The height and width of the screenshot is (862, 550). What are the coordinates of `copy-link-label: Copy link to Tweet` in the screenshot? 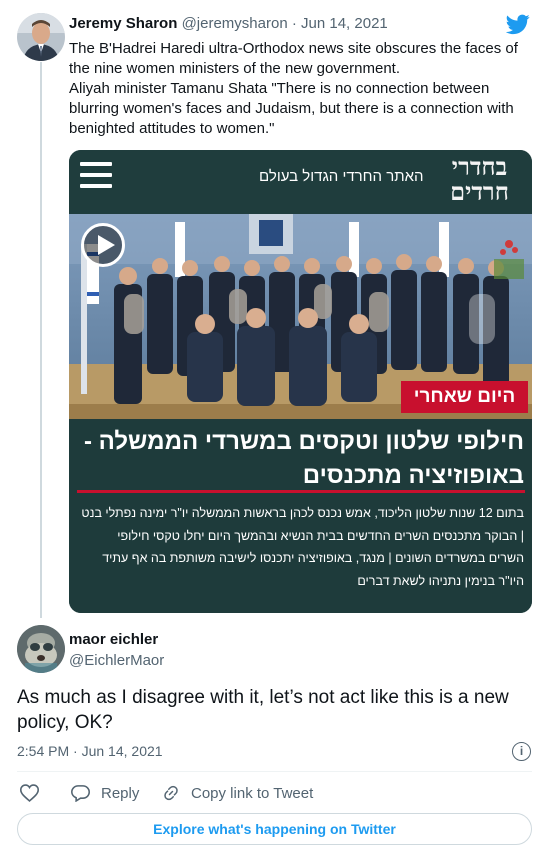 It's located at (252, 793).